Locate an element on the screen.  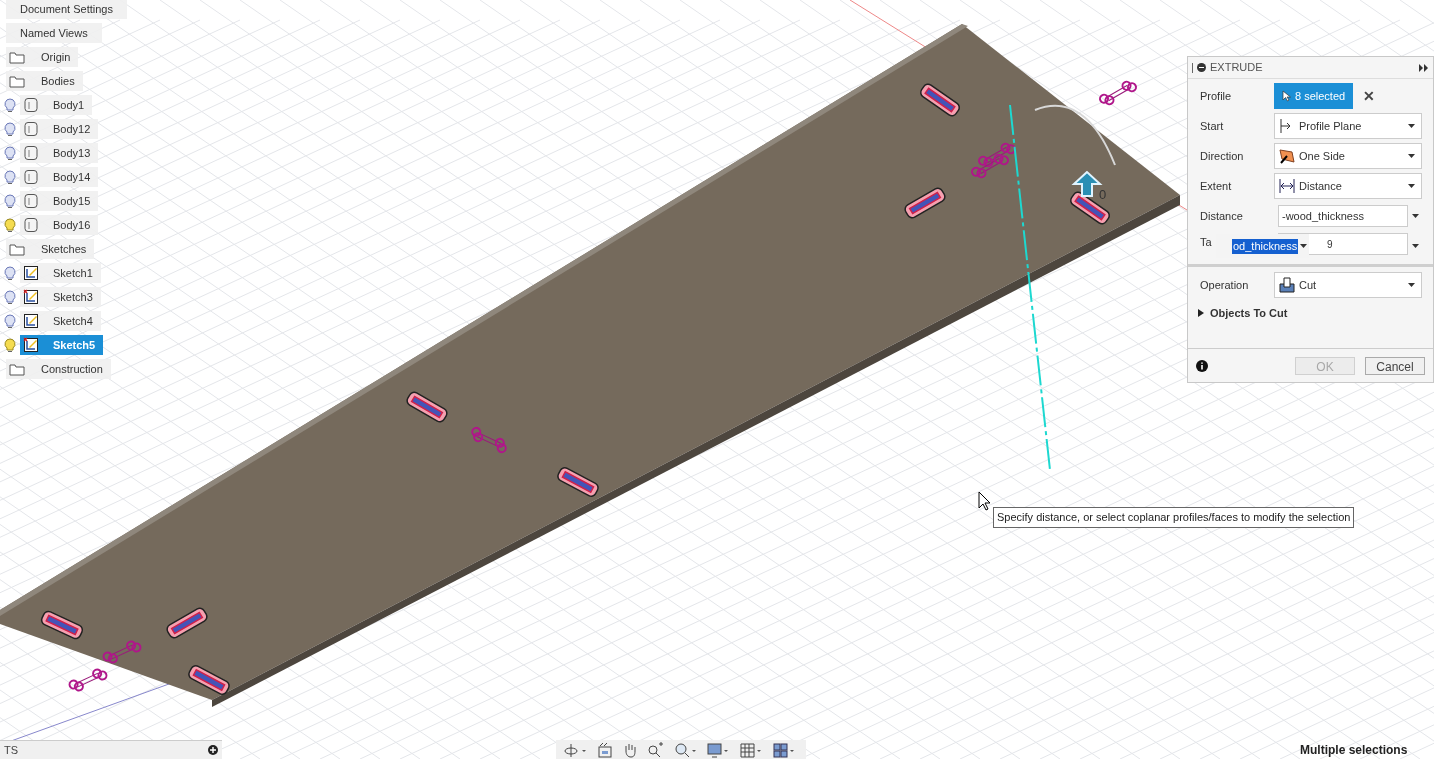
info-icon is located at coordinates (1202, 365).